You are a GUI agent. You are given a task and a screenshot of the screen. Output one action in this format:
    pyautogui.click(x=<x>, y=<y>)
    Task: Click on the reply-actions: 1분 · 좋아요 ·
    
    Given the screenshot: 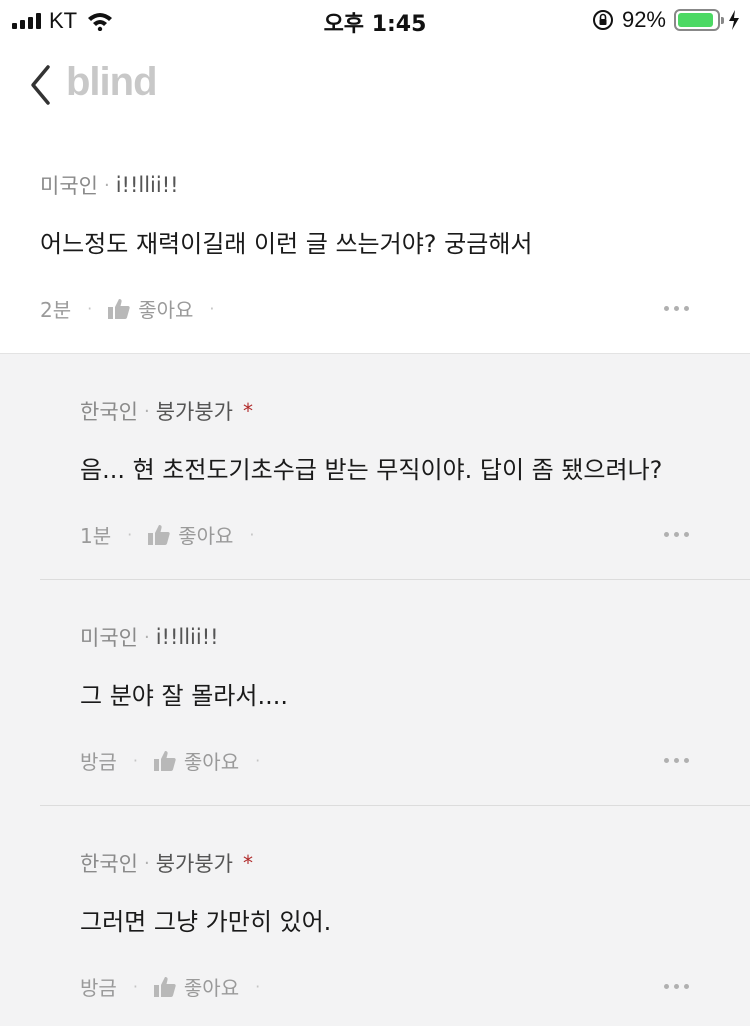 What is the action you would take?
    pyautogui.click(x=175, y=534)
    